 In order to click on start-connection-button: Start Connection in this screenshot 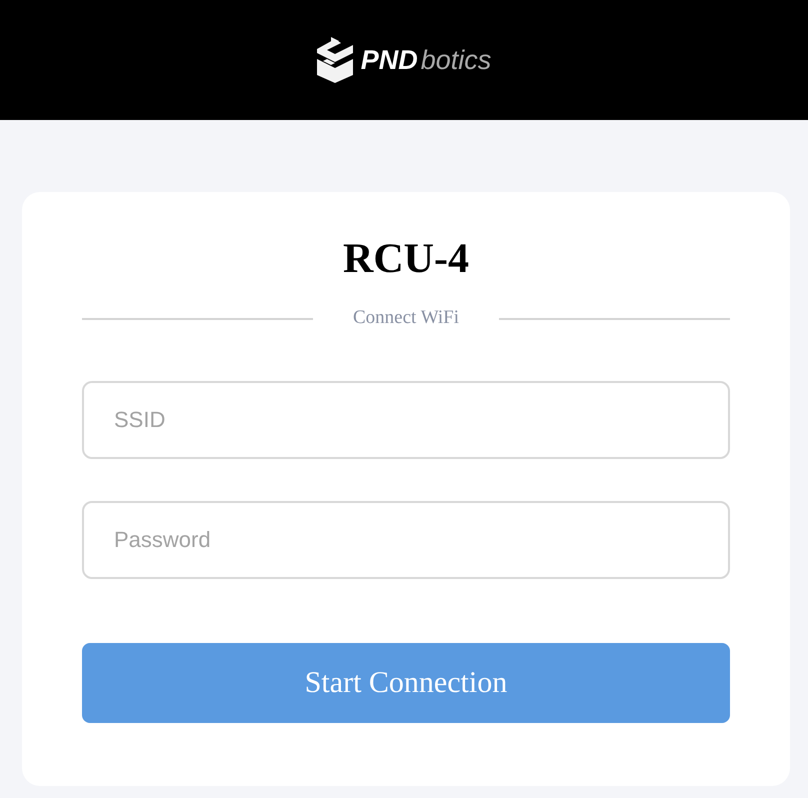, I will do `click(406, 682)`.